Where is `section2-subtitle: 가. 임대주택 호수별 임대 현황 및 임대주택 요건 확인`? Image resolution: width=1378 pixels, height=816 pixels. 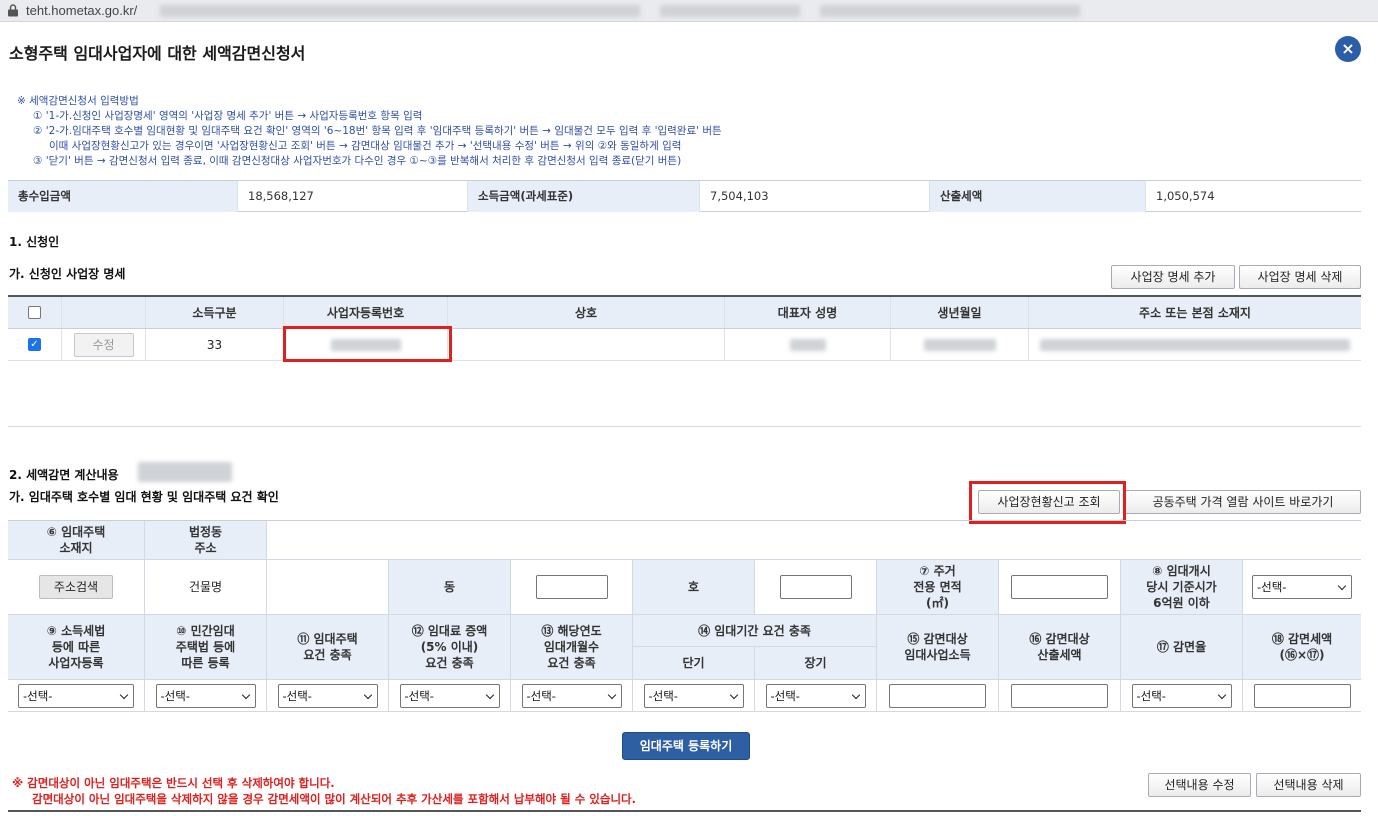
section2-subtitle: 가. 임대주택 호수별 임대 현황 및 임대주택 요건 확인 is located at coordinates (144, 497).